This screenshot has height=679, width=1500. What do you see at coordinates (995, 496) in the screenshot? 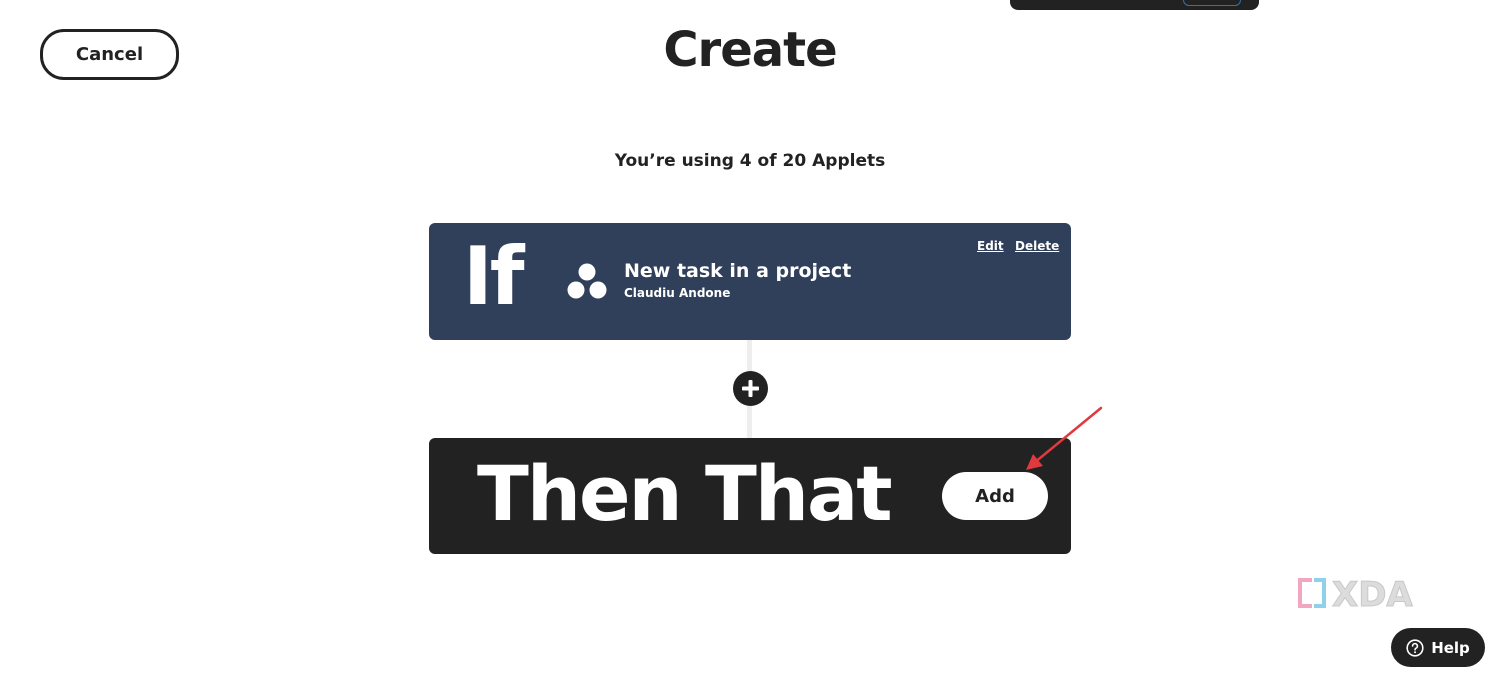
I see `add-action-button: Add` at bounding box center [995, 496].